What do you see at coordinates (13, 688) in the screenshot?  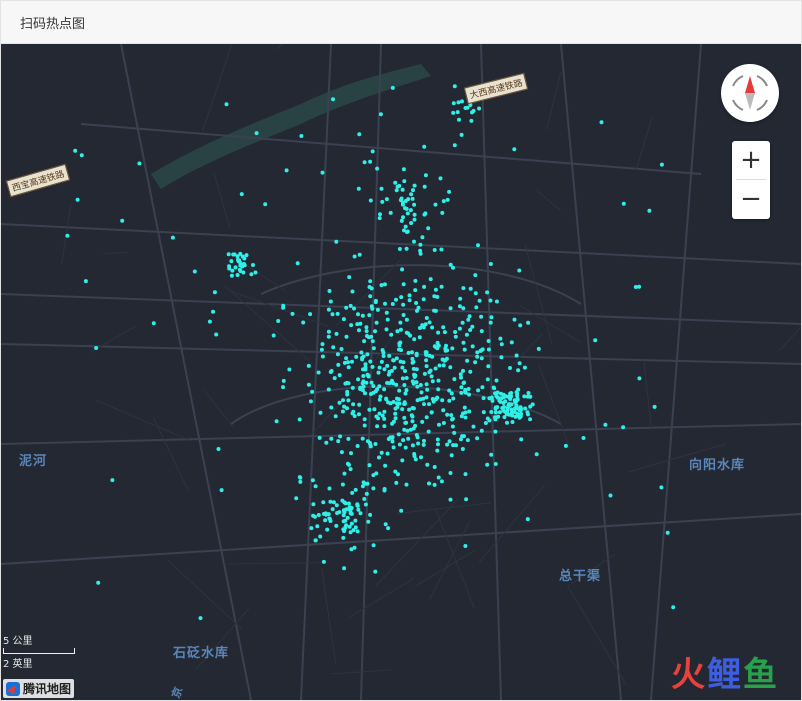 I see `tencent-map-logo-icon` at bounding box center [13, 688].